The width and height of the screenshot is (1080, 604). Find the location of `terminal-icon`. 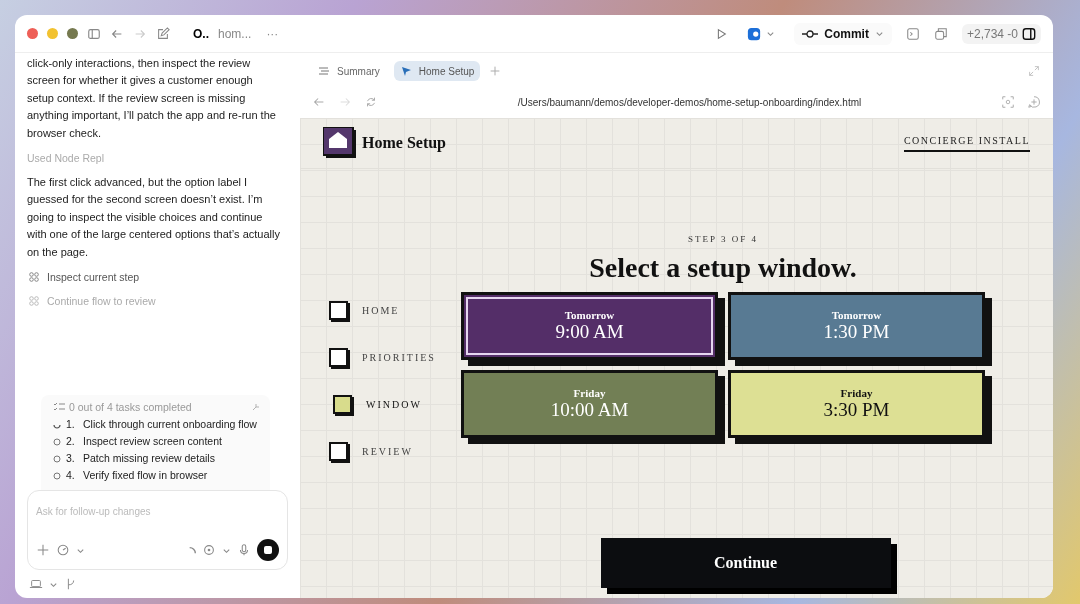

terminal-icon is located at coordinates (912, 33).